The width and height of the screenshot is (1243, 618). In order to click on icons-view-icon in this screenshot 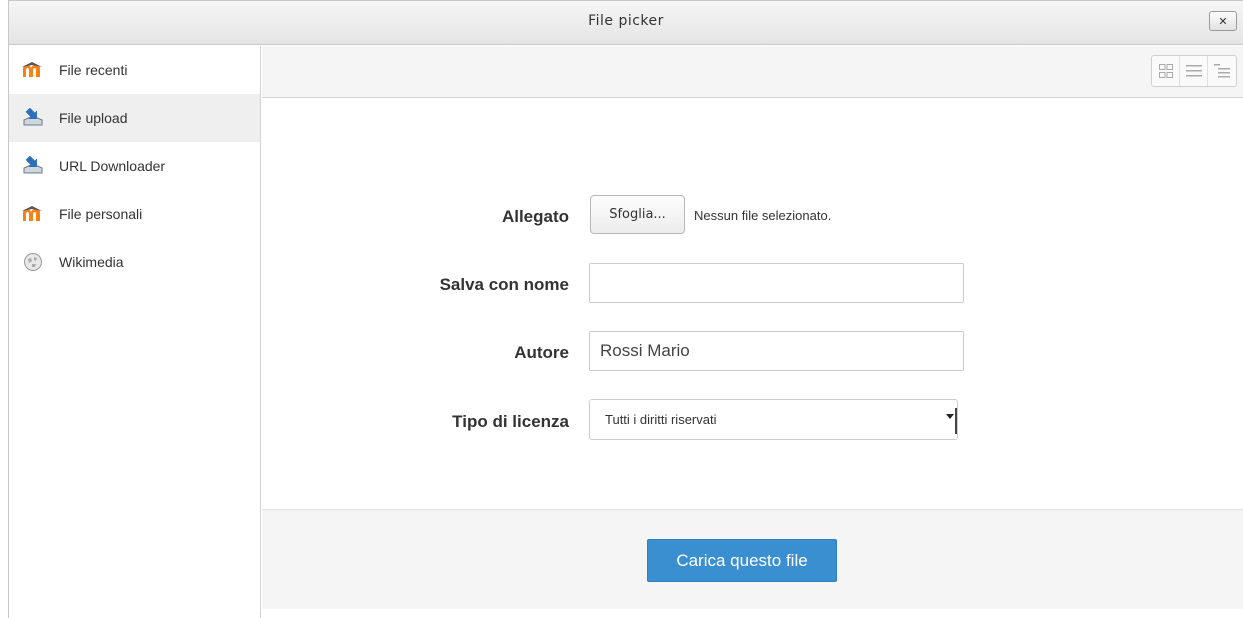, I will do `click(1165, 71)`.